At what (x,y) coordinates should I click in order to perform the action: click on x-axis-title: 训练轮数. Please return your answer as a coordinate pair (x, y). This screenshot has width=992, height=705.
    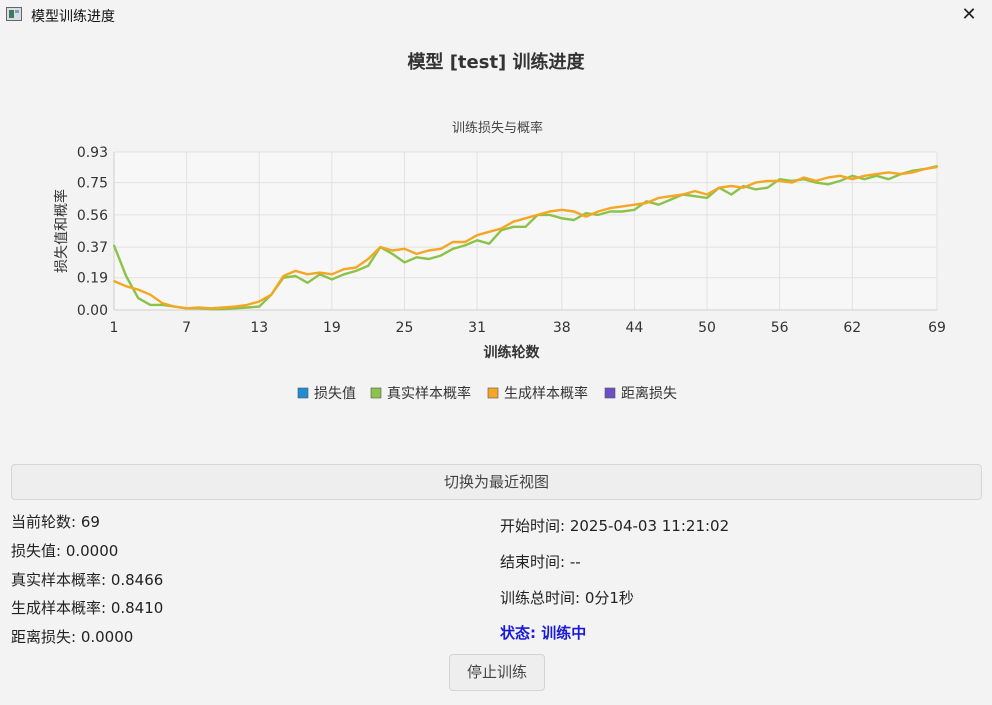
    Looking at the image, I should click on (512, 352).